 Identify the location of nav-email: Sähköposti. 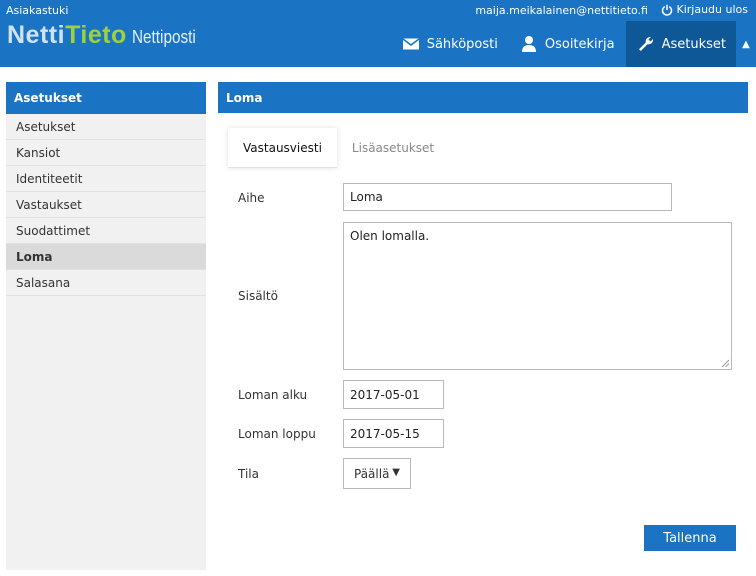
(450, 44).